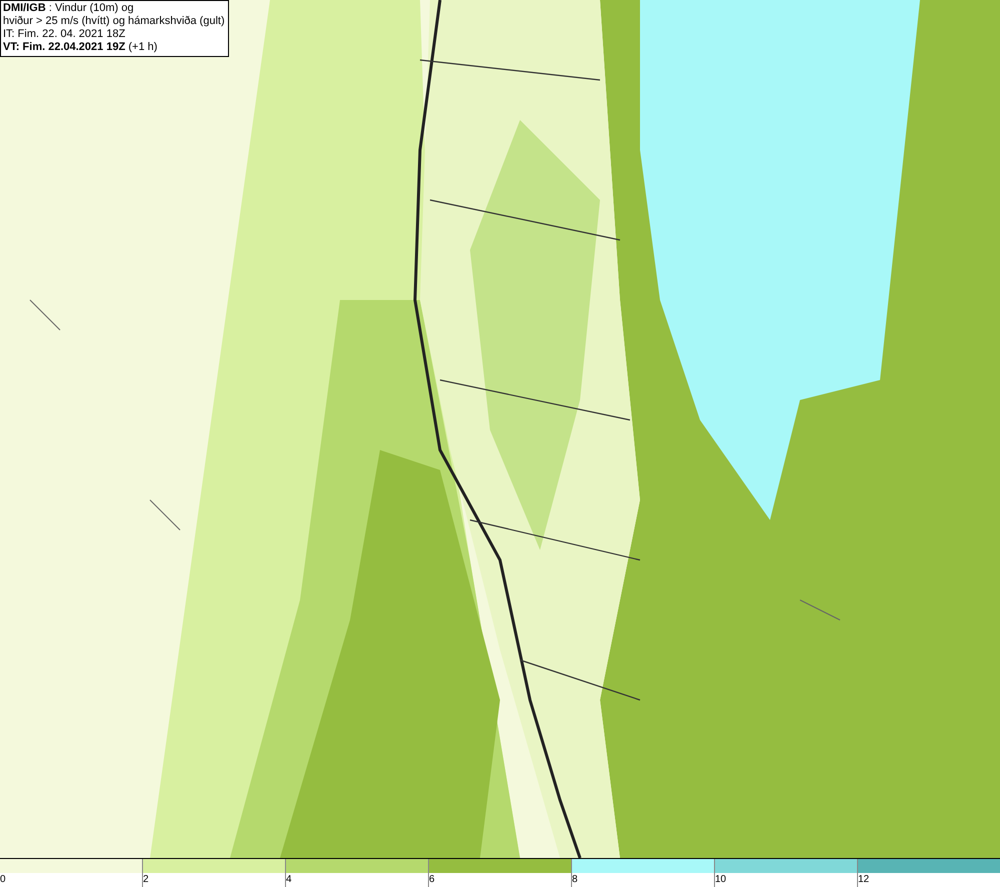 The image size is (1000, 887). Describe the element at coordinates (80, 47) in the screenshot. I see `legend-text: VT: Fim. 22.04.2021 19Z (+1 h)` at that location.